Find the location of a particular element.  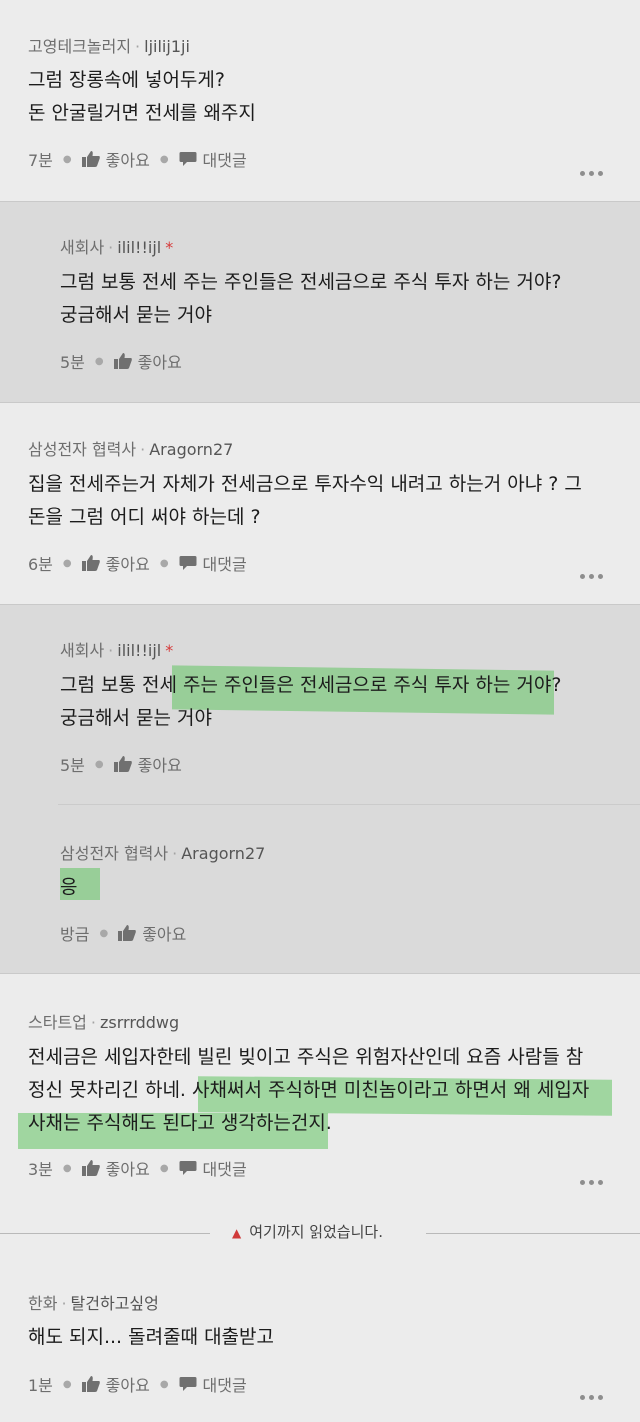

comment-line: 그럼 장롱속에 넣어두게? is located at coordinates (126, 80).